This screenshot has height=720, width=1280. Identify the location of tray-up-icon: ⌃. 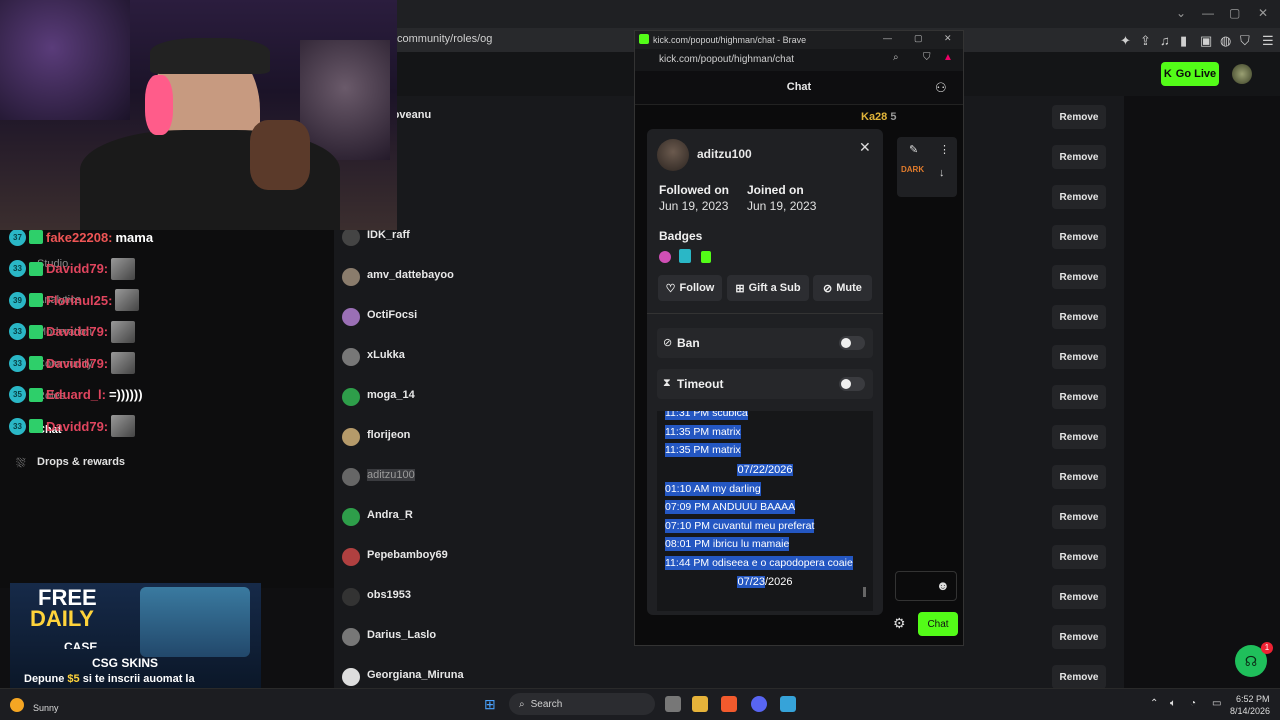
(1154, 703).